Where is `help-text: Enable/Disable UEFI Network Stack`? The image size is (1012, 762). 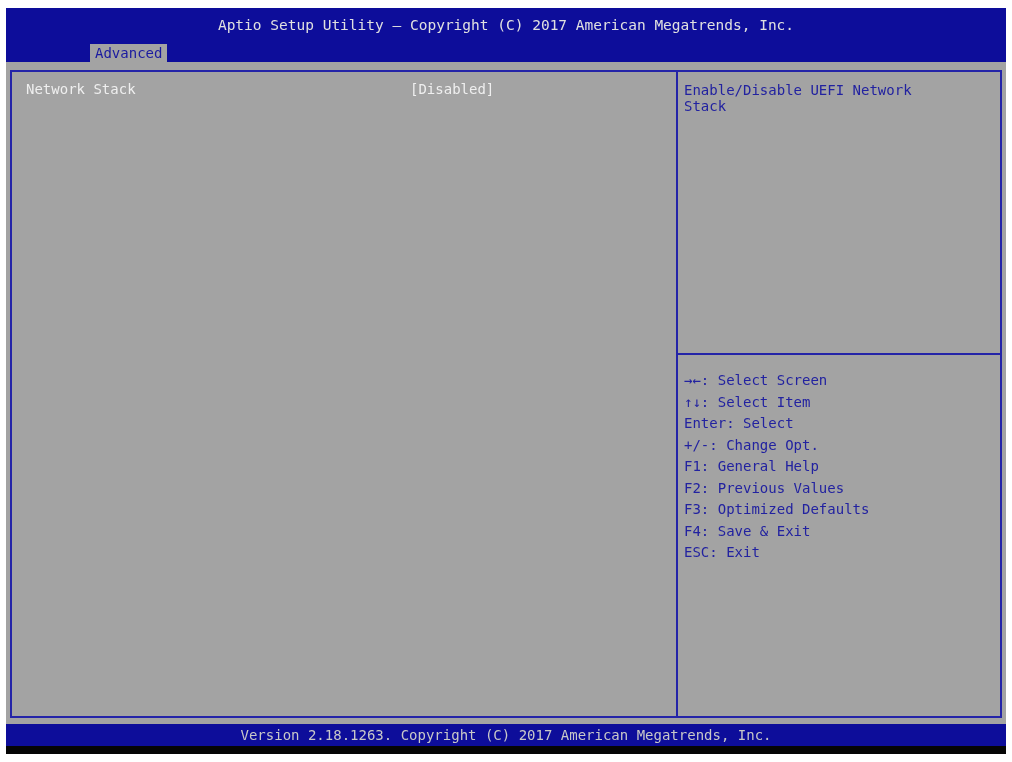 help-text: Enable/Disable UEFI Network Stack is located at coordinates (839, 213).